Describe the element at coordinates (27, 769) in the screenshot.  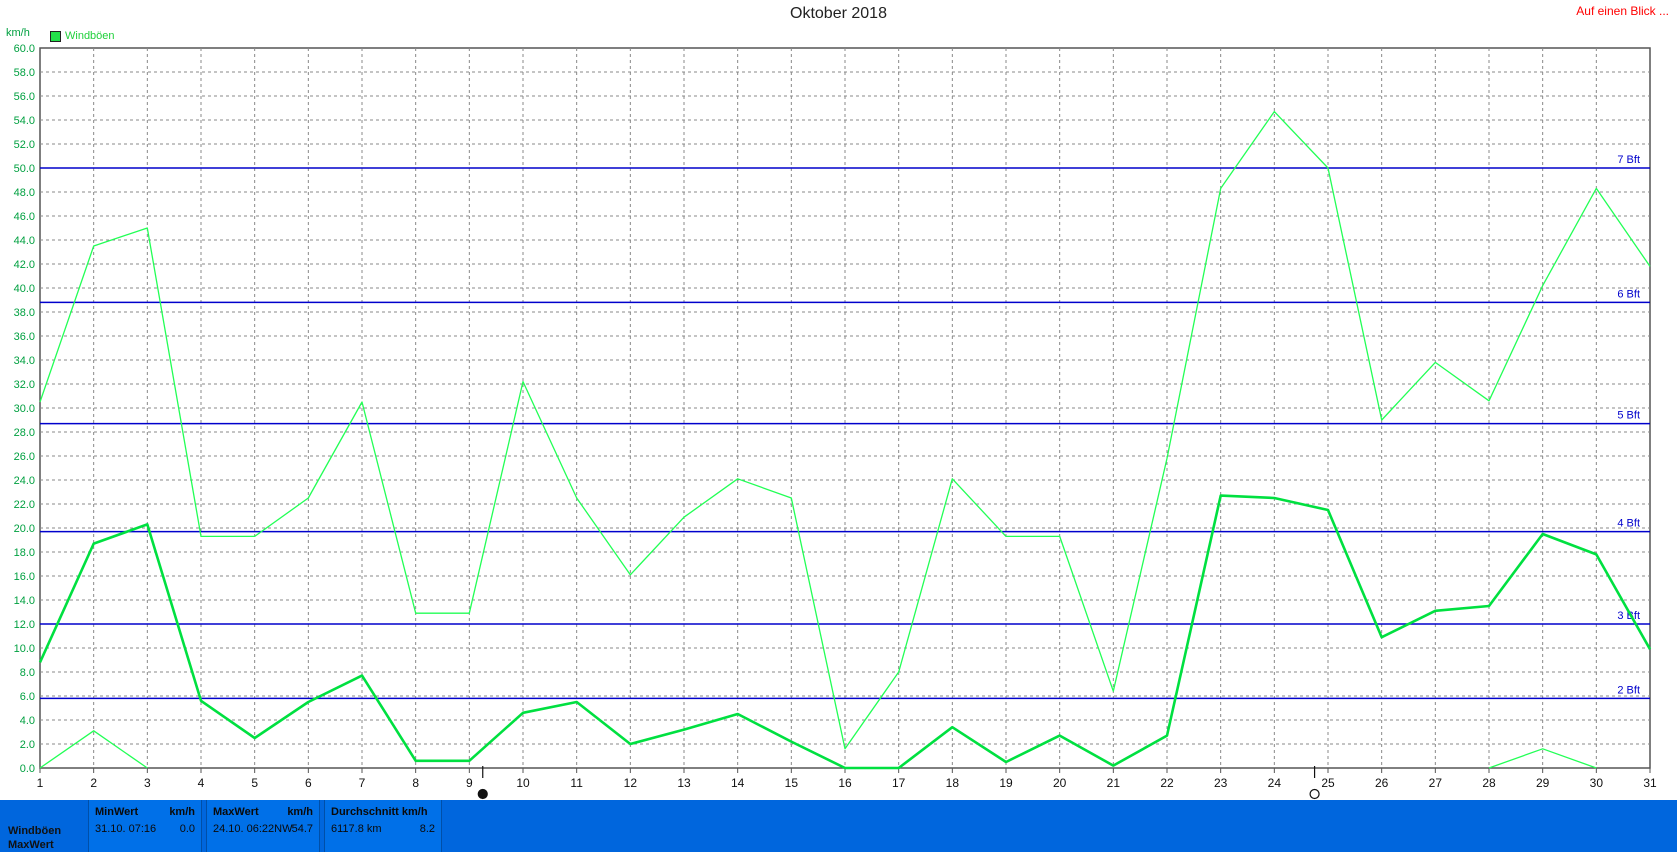
I see `y-tick-label: 0.0` at that location.